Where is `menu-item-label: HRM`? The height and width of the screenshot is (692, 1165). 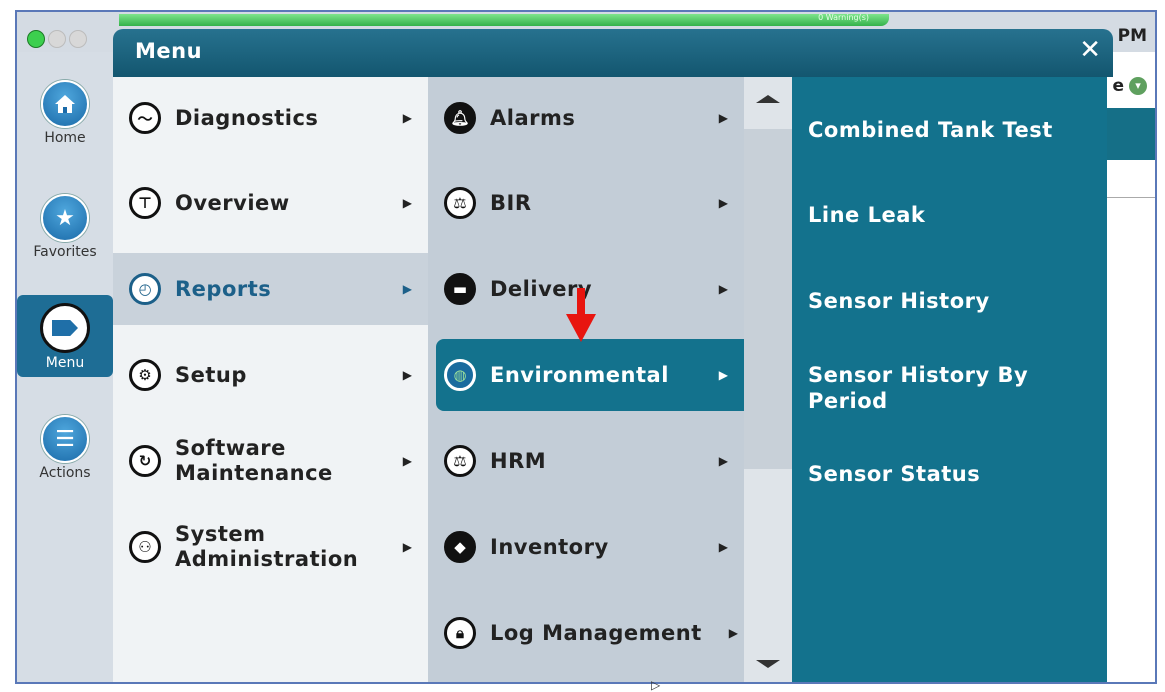 menu-item-label: HRM is located at coordinates (518, 460).